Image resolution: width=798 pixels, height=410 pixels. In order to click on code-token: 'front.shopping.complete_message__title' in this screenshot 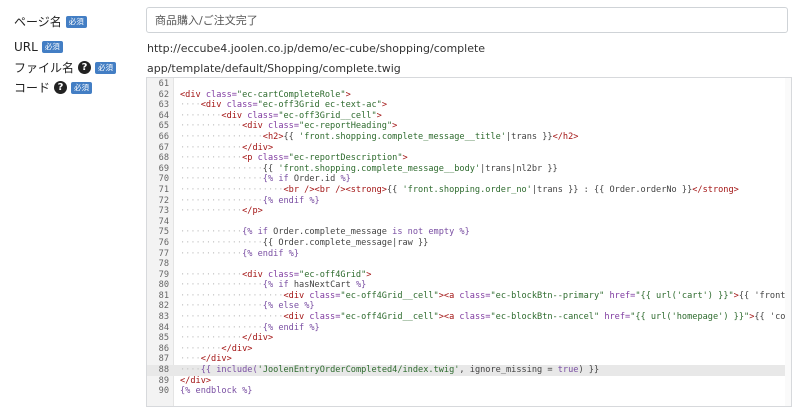, I will do `click(402, 136)`.